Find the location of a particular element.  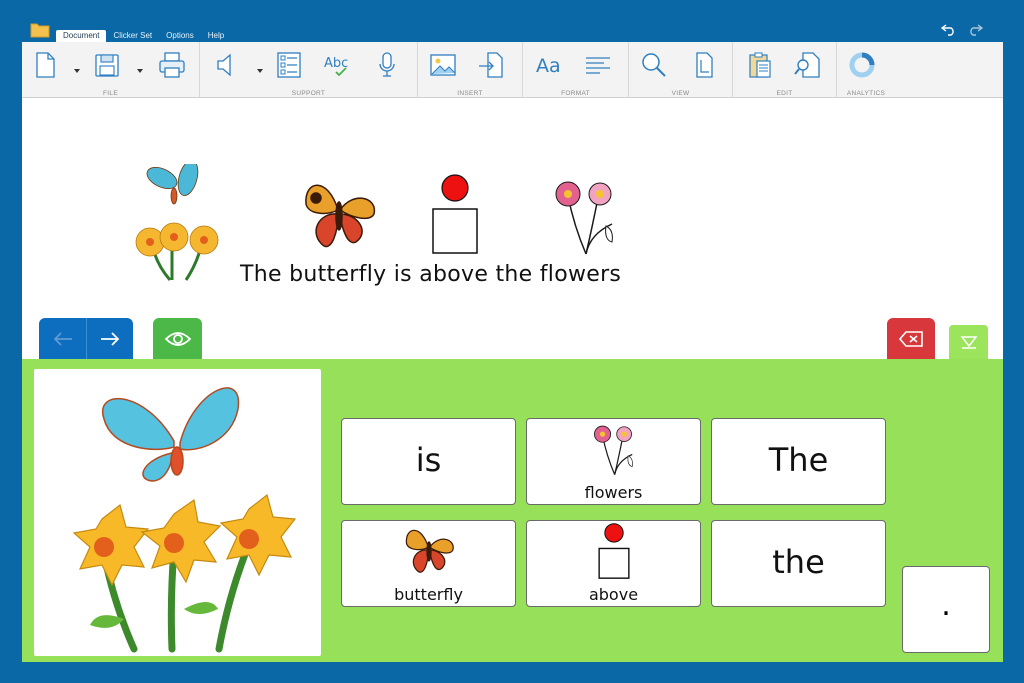

new-document-icon is located at coordinates (45, 65).